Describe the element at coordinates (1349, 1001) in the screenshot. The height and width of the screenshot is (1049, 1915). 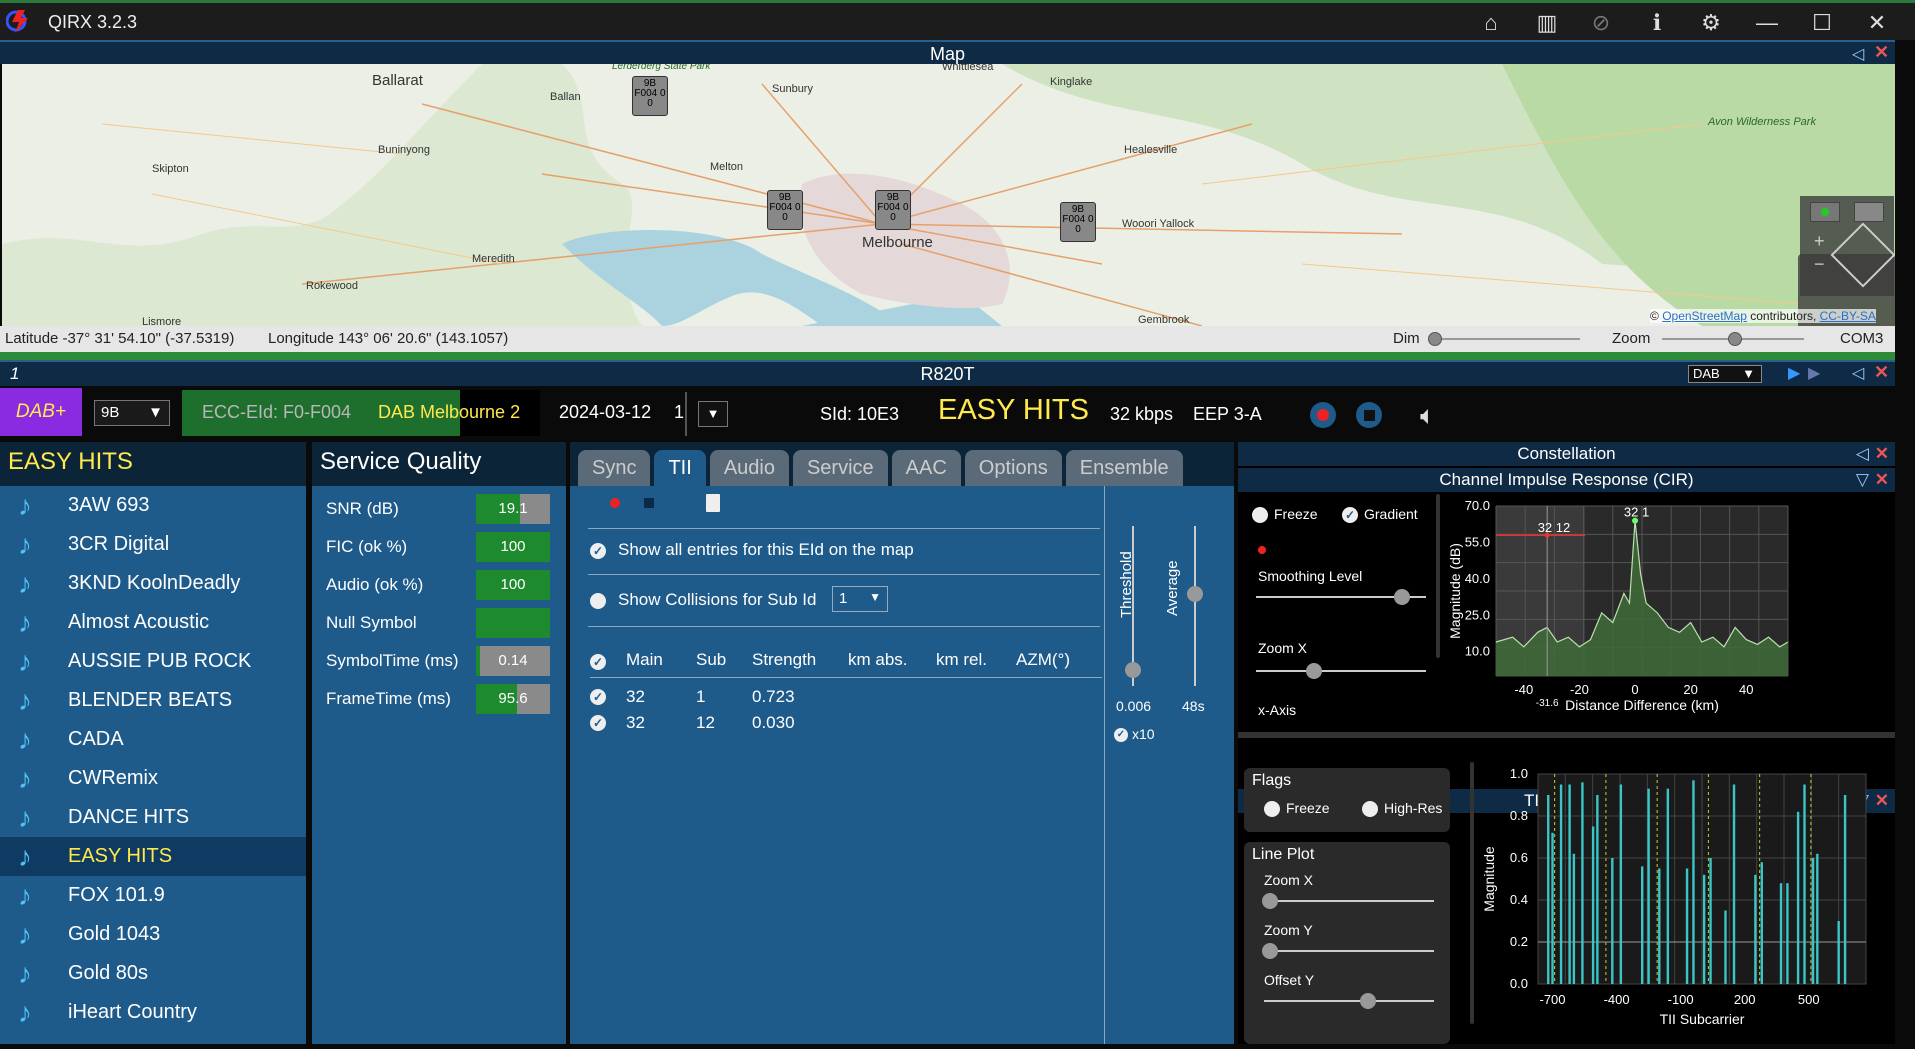
I see `offsety-slider` at that location.